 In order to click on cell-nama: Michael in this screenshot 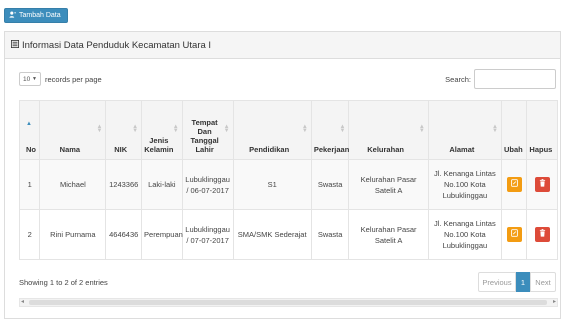, I will do `click(73, 184)`.